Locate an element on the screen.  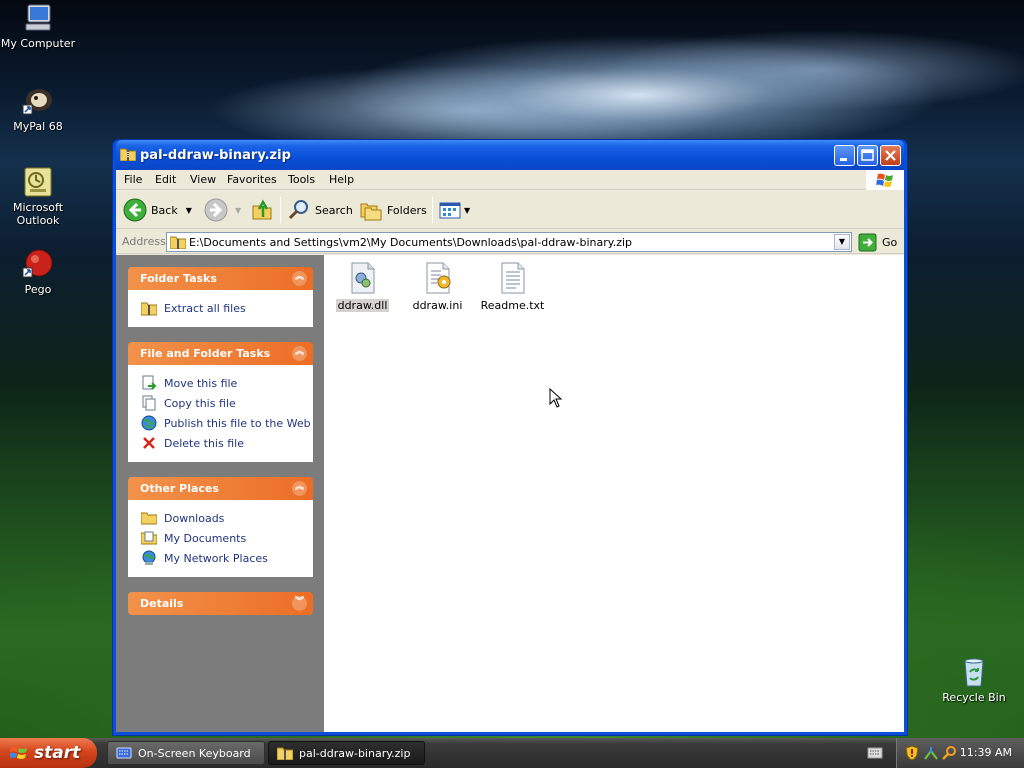
search-button: Search is located at coordinates (320, 210).